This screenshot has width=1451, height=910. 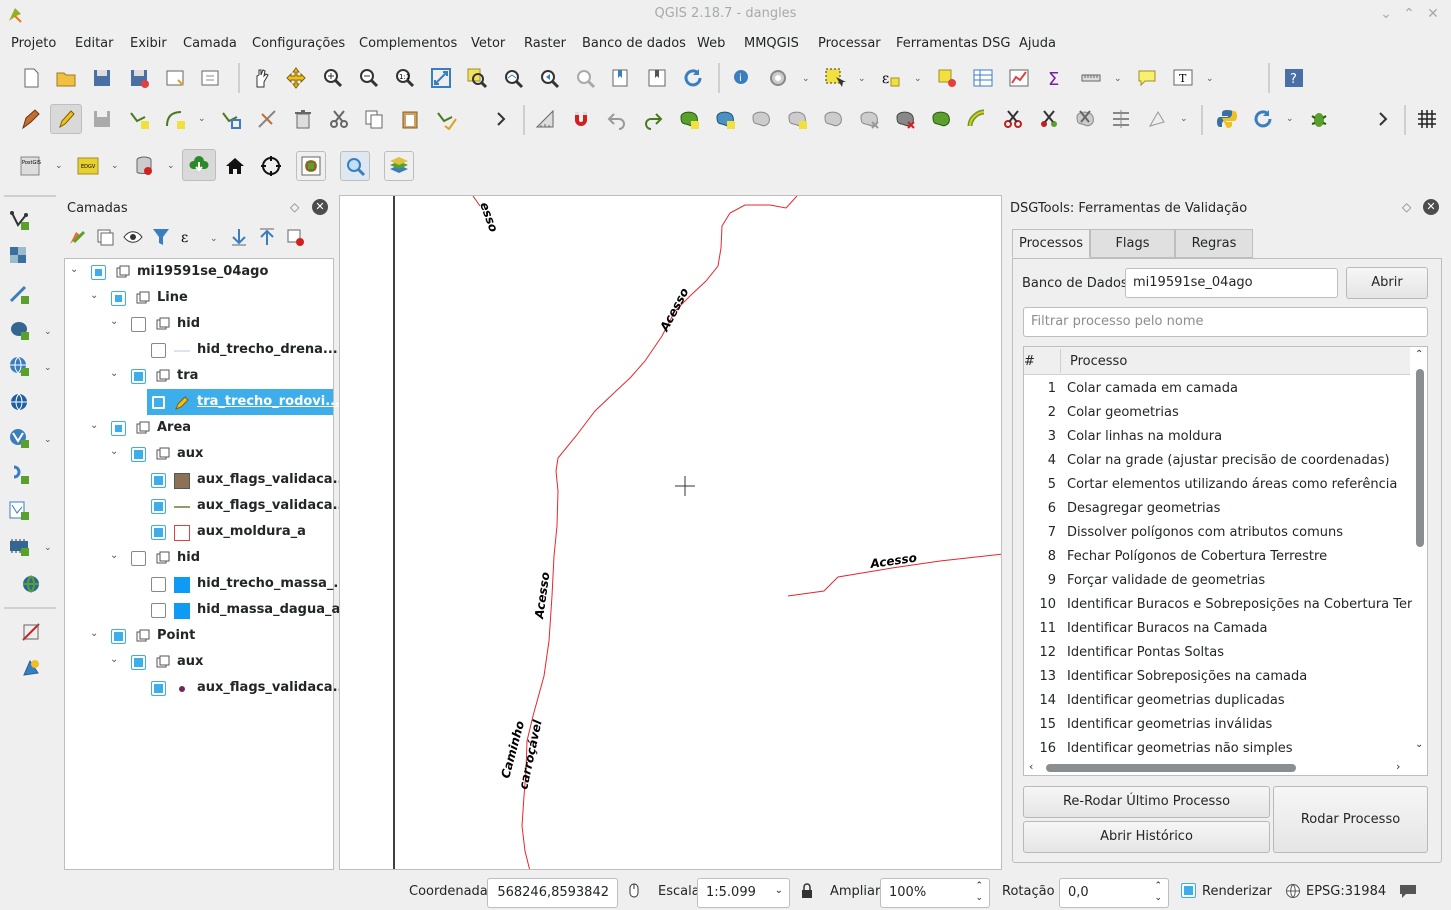 I want to click on help-icon: ?, so click(x=1294, y=78).